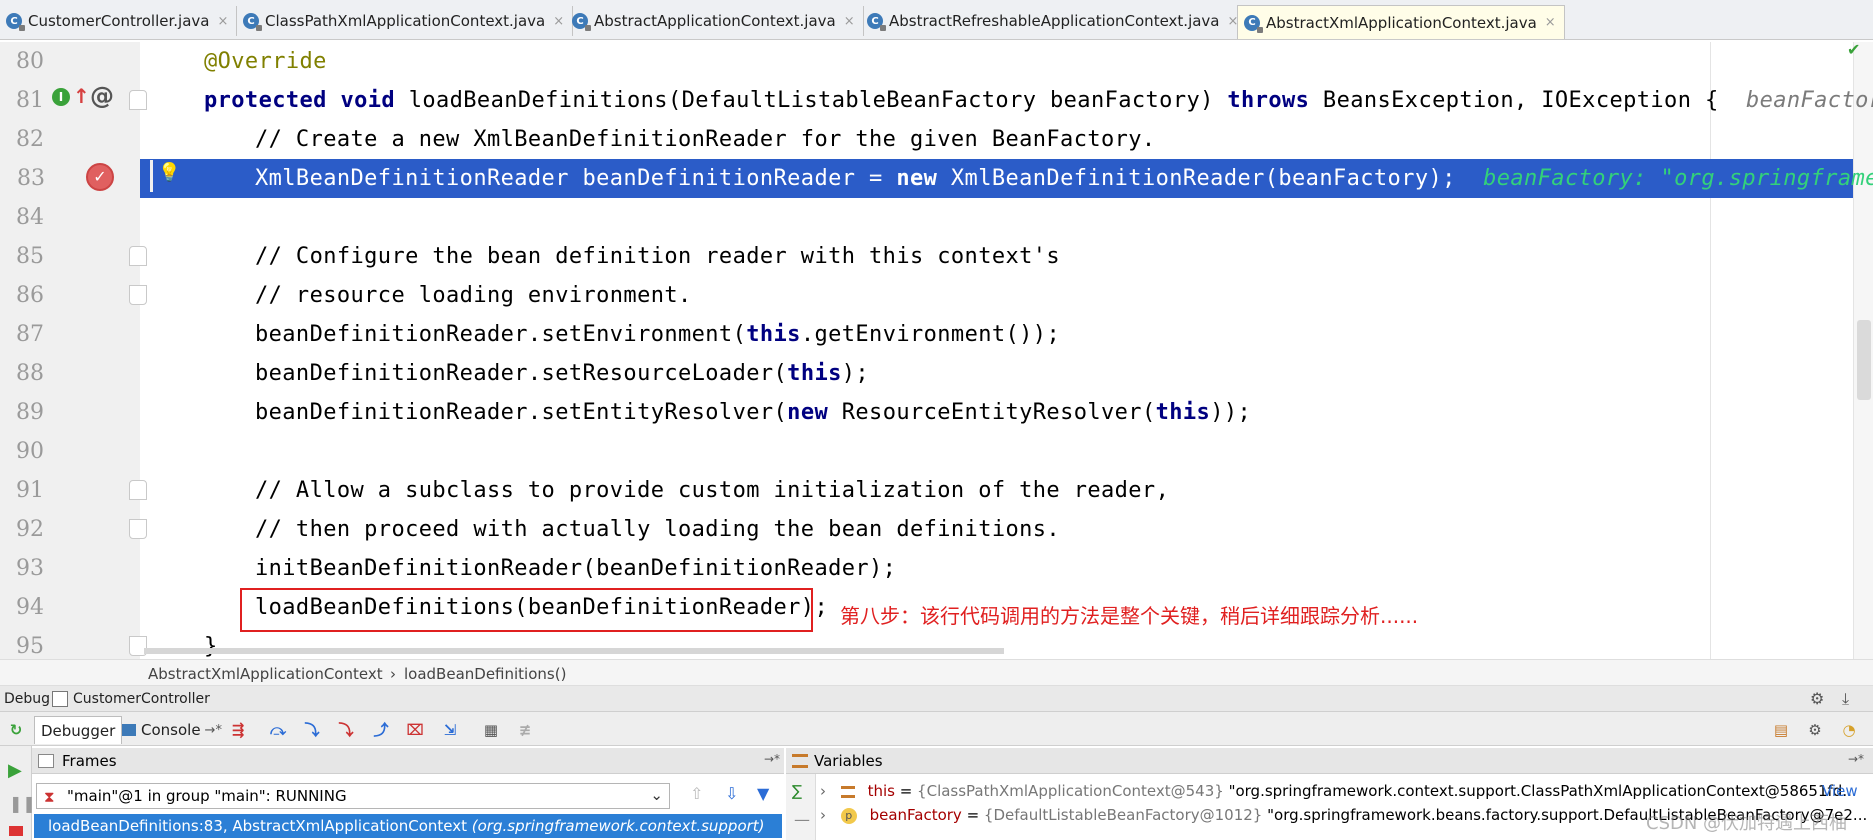 Image resolution: width=1873 pixels, height=840 pixels. Describe the element at coordinates (574, 651) in the screenshot. I see `horizontal-scrollbar` at that location.